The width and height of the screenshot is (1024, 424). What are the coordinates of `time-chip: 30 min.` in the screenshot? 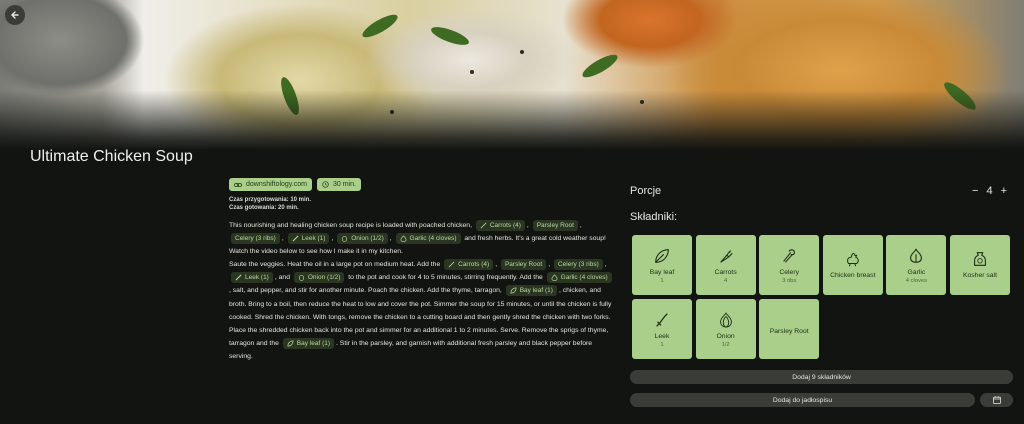 It's located at (338, 184).